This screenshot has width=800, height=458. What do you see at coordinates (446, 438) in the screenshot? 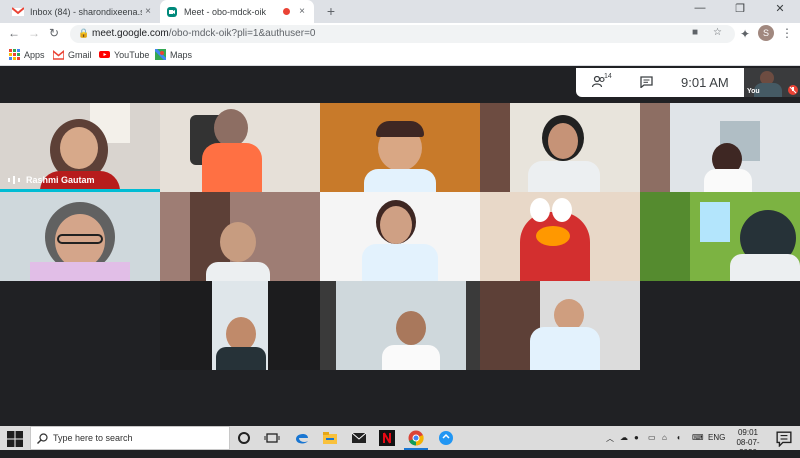
I see `blue-app-icon` at bounding box center [446, 438].